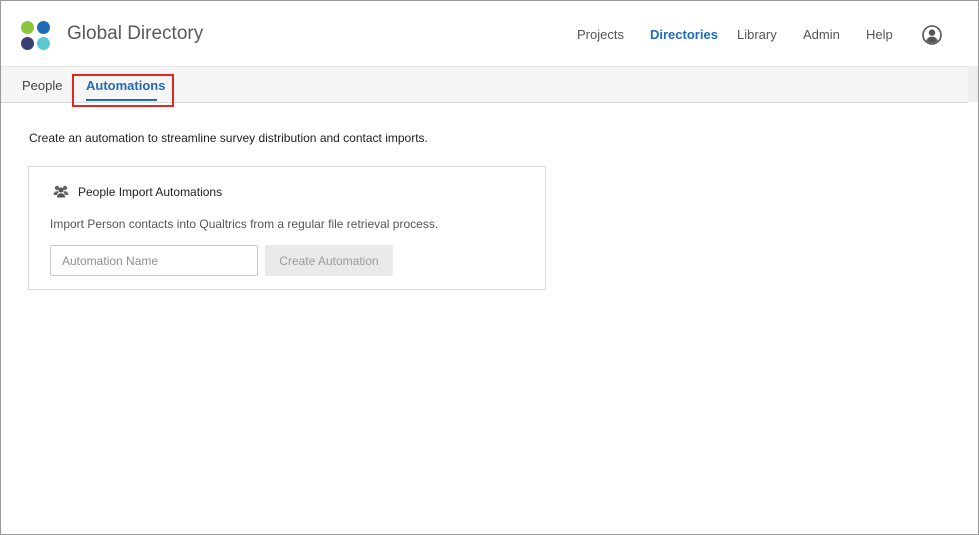 The width and height of the screenshot is (979, 535). What do you see at coordinates (879, 34) in the screenshot?
I see `nav-help: Help` at bounding box center [879, 34].